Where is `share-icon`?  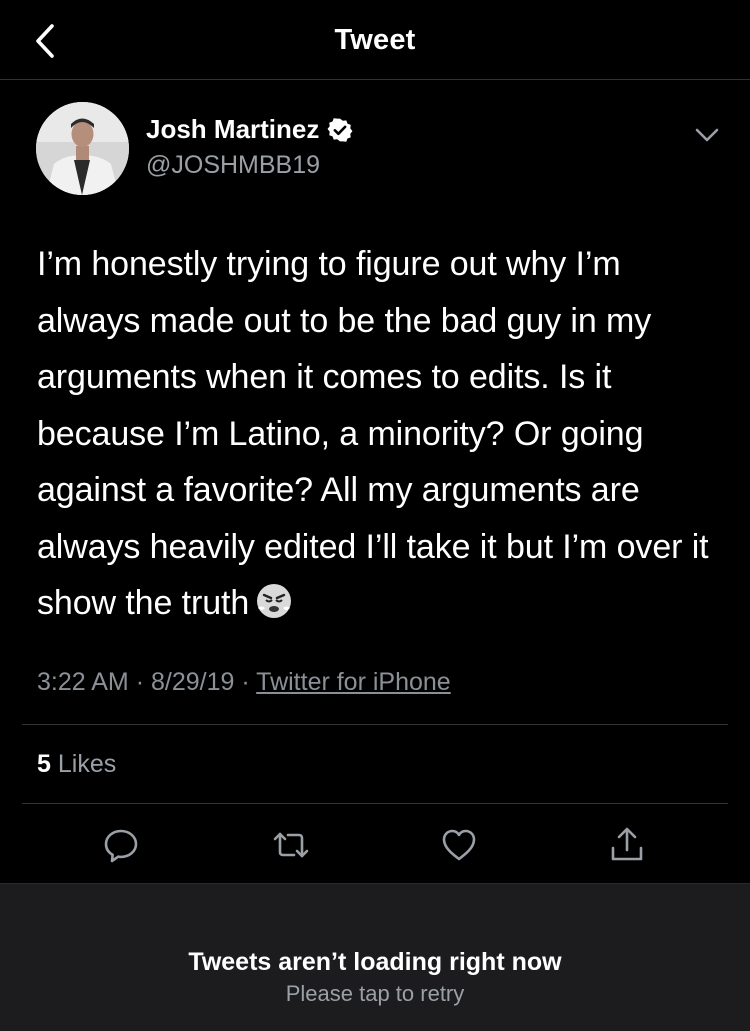 share-icon is located at coordinates (627, 845).